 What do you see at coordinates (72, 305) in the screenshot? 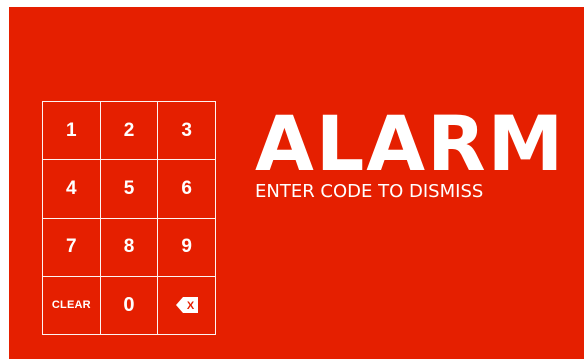
I see `clear-button: CLEAR` at bounding box center [72, 305].